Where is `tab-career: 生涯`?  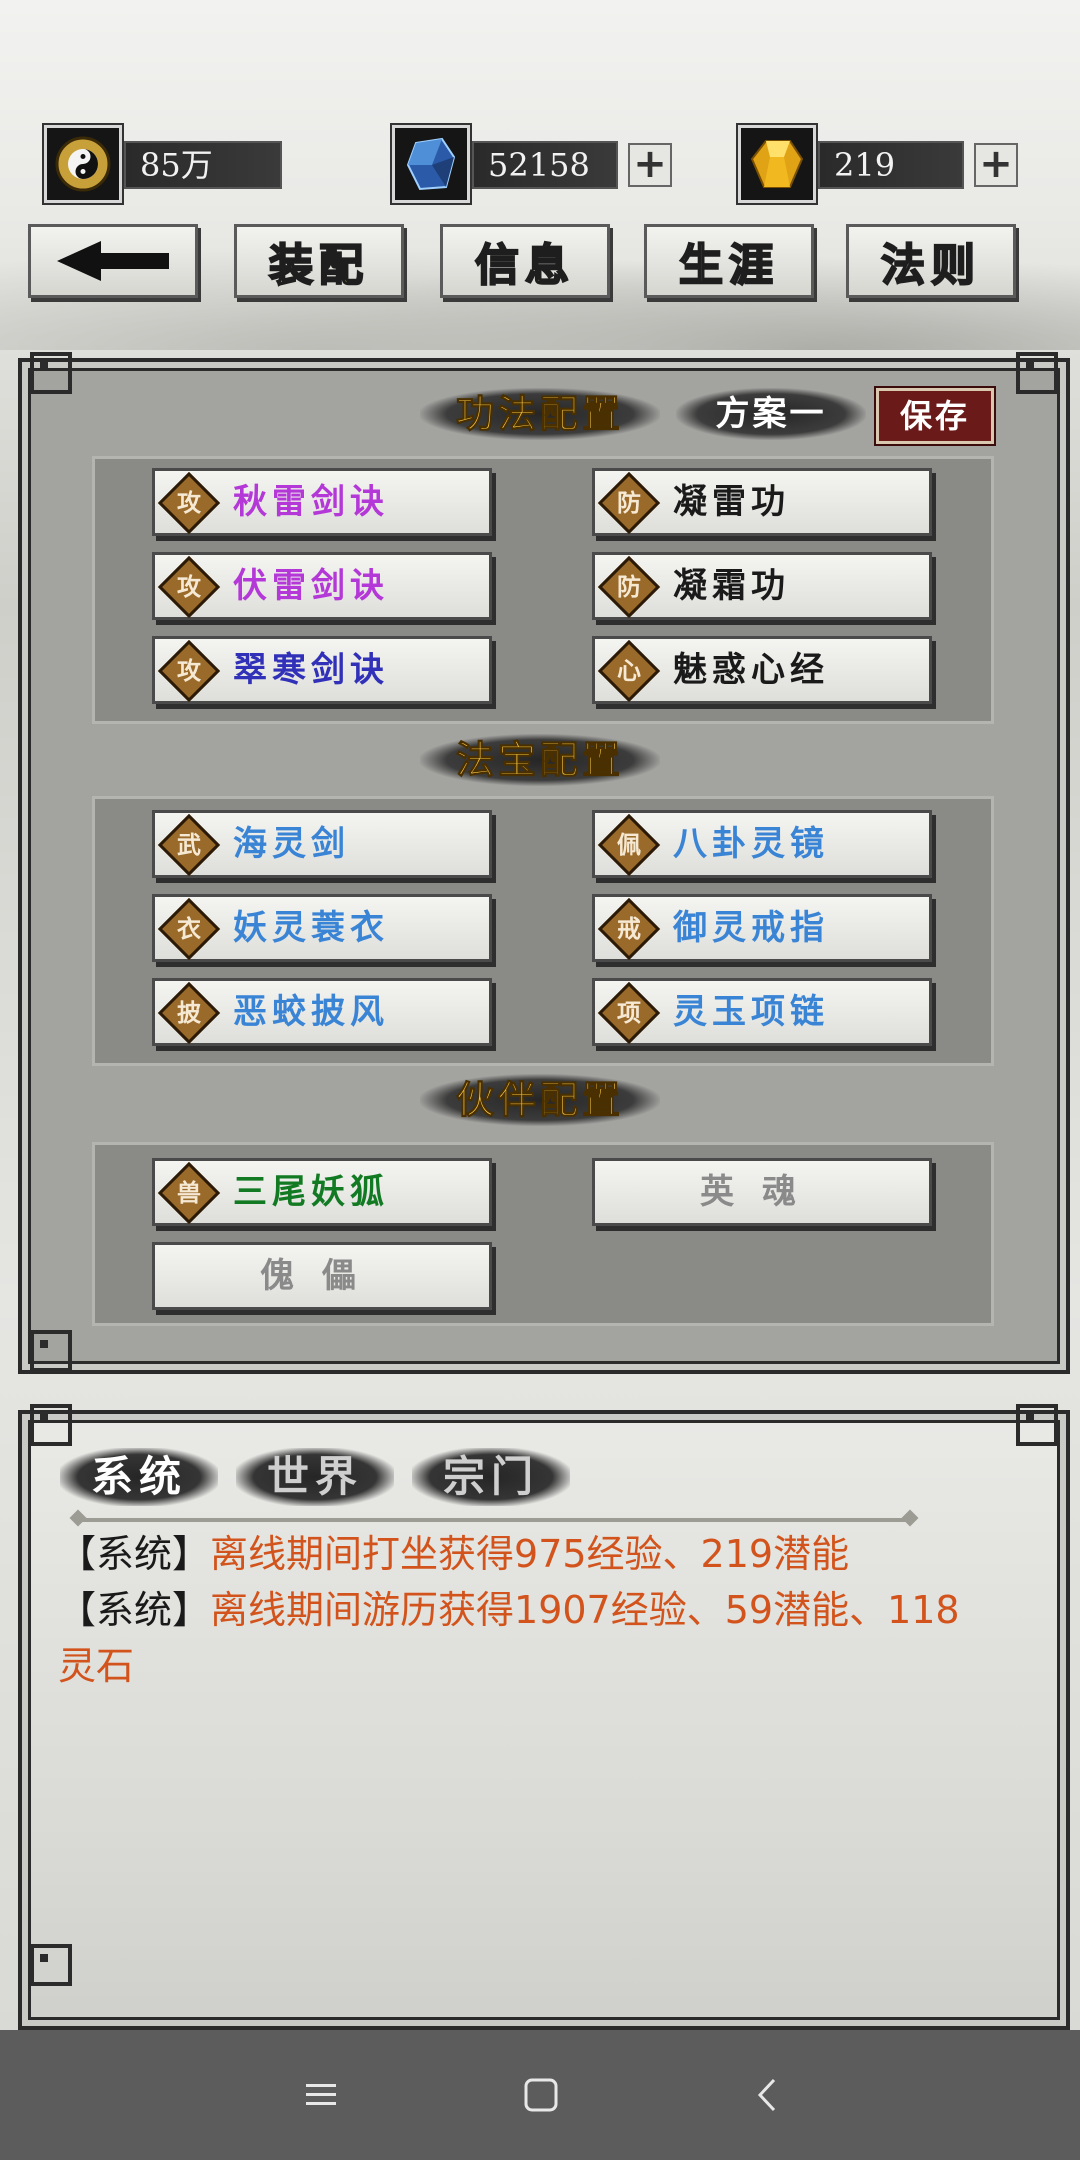 tab-career: 生涯 is located at coordinates (729, 261).